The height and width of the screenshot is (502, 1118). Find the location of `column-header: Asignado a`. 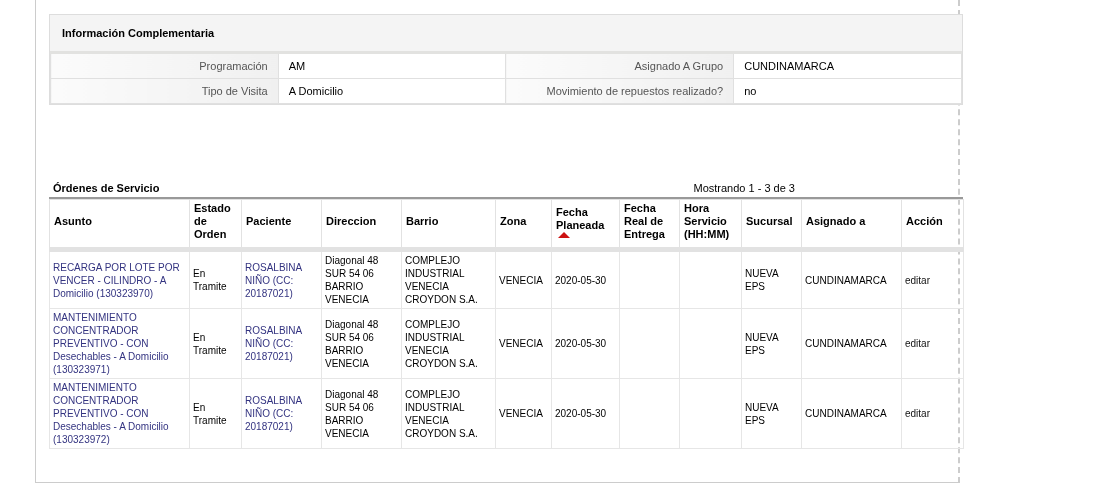

column-header: Asignado a is located at coordinates (851, 224).